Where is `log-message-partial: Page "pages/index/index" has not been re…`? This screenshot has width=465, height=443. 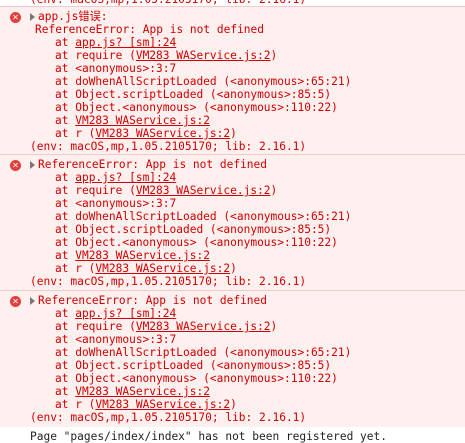
log-message-partial: Page "pages/index/index" has not been re… is located at coordinates (208, 436).